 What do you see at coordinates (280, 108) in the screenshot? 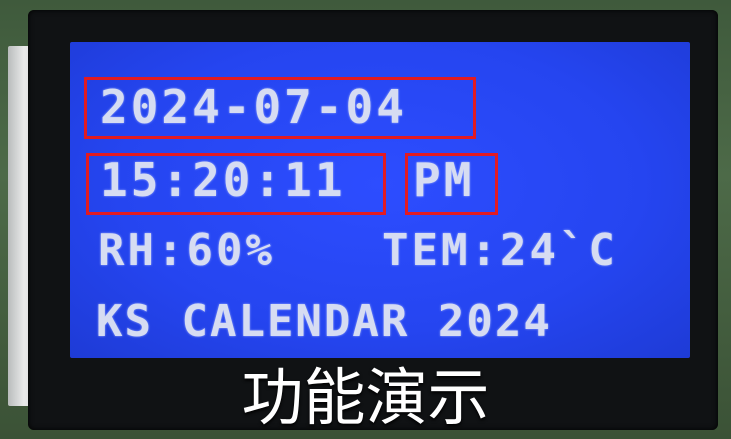
I see `date-highlight-box` at bounding box center [280, 108].